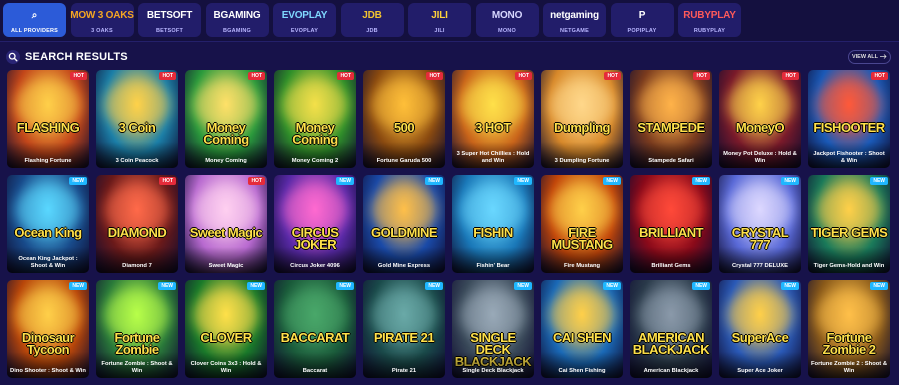  What do you see at coordinates (48, 119) in the screenshot?
I see `game-card: FLASHING Flashing Fortune HOT` at bounding box center [48, 119].